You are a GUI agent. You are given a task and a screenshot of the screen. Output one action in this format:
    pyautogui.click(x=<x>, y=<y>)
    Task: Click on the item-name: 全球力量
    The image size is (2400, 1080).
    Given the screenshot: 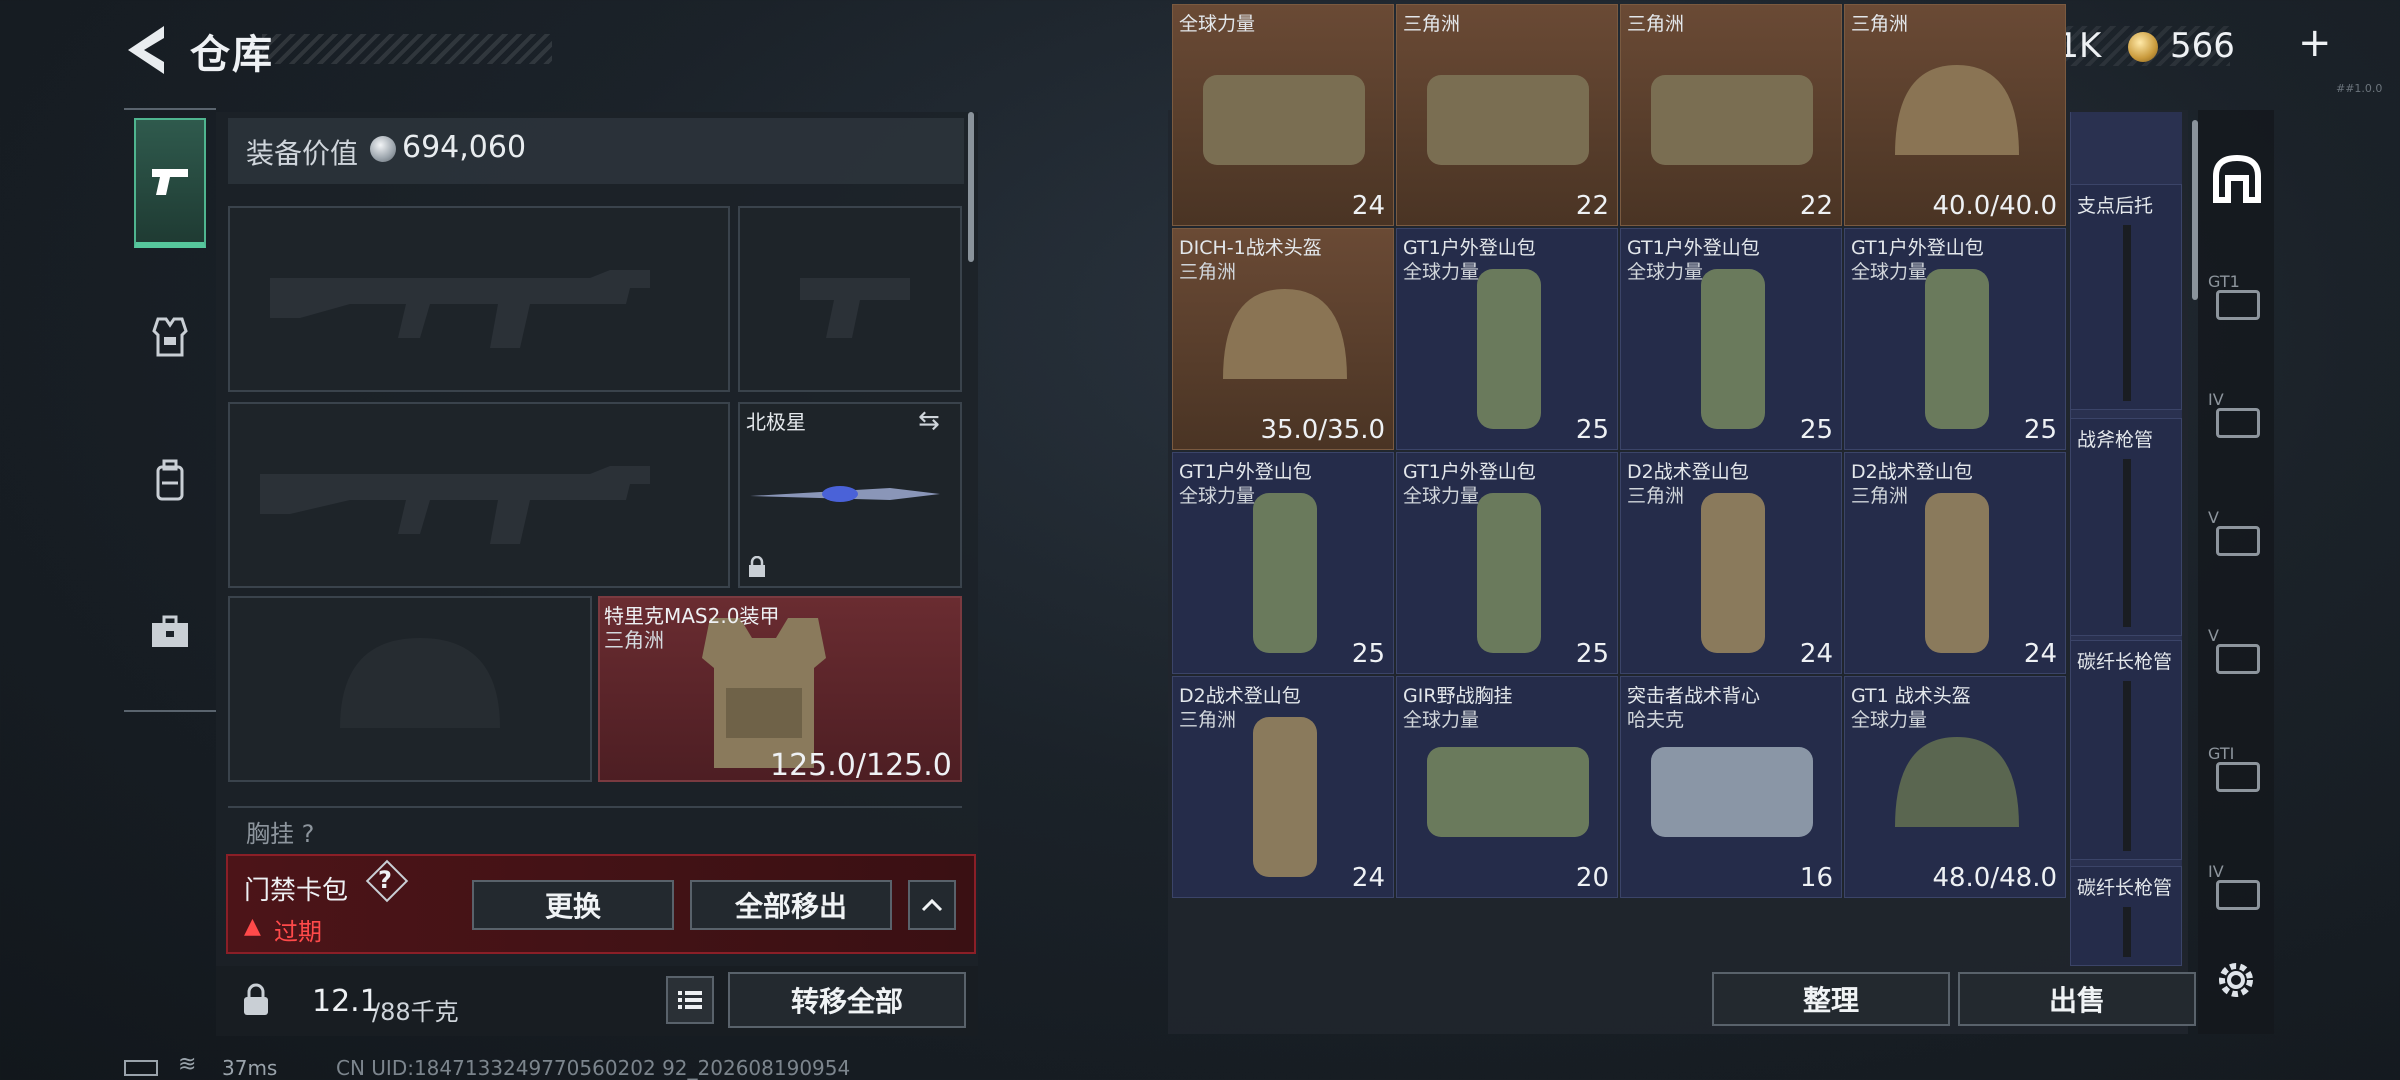 What is the action you would take?
    pyautogui.click(x=1217, y=24)
    